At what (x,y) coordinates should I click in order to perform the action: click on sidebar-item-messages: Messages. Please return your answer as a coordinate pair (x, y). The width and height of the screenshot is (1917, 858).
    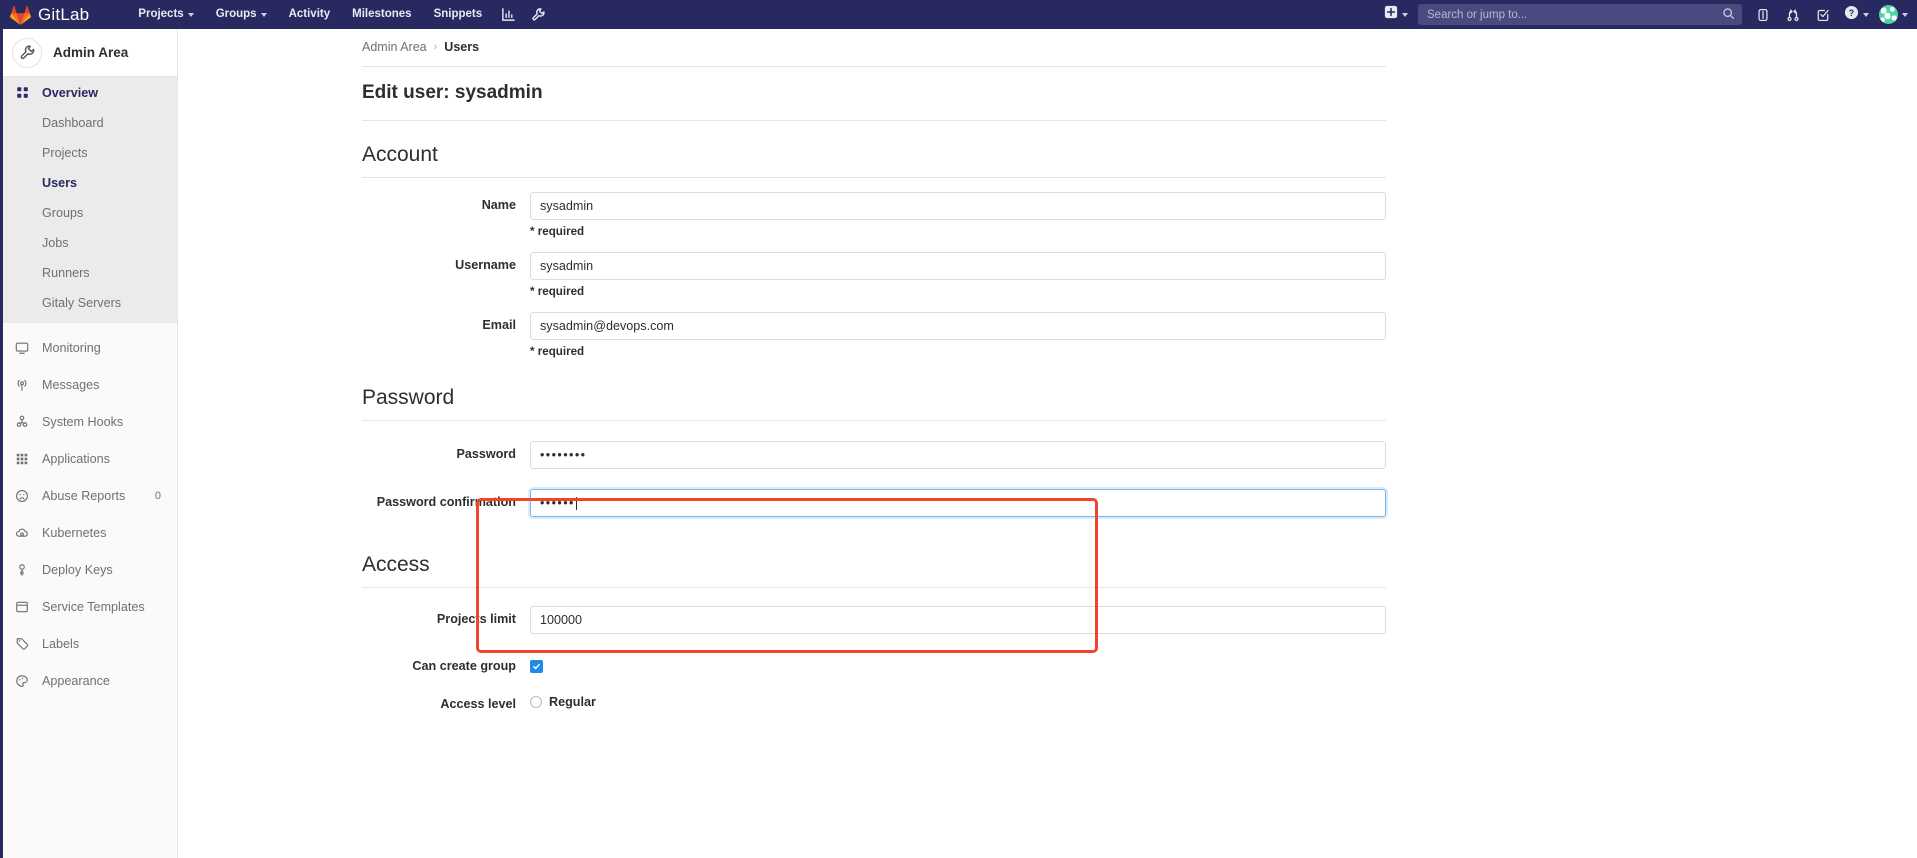
    Looking at the image, I should click on (88, 384).